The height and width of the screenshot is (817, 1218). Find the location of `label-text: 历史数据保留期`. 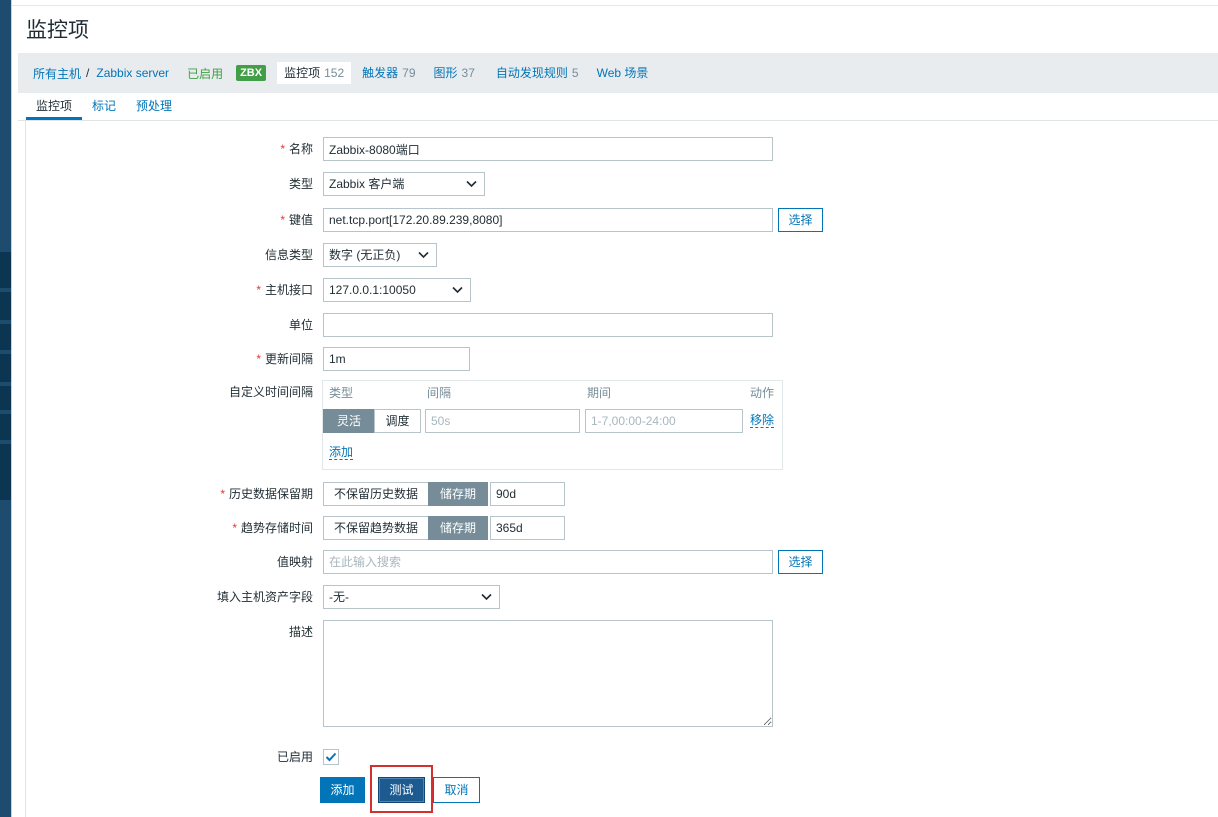

label-text: 历史数据保留期 is located at coordinates (270, 494).